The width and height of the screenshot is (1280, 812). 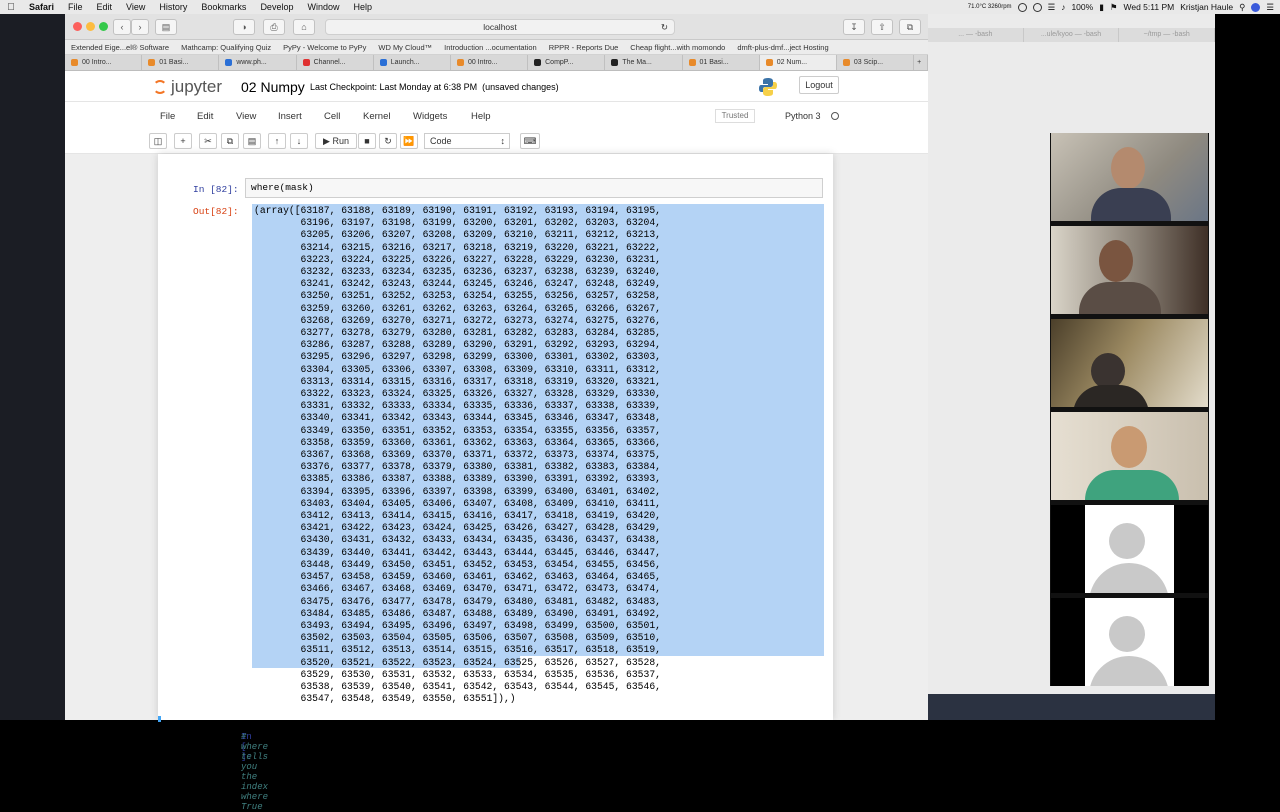 What do you see at coordinates (246, 116) in the screenshot?
I see `nb-menu-view: View` at bounding box center [246, 116].